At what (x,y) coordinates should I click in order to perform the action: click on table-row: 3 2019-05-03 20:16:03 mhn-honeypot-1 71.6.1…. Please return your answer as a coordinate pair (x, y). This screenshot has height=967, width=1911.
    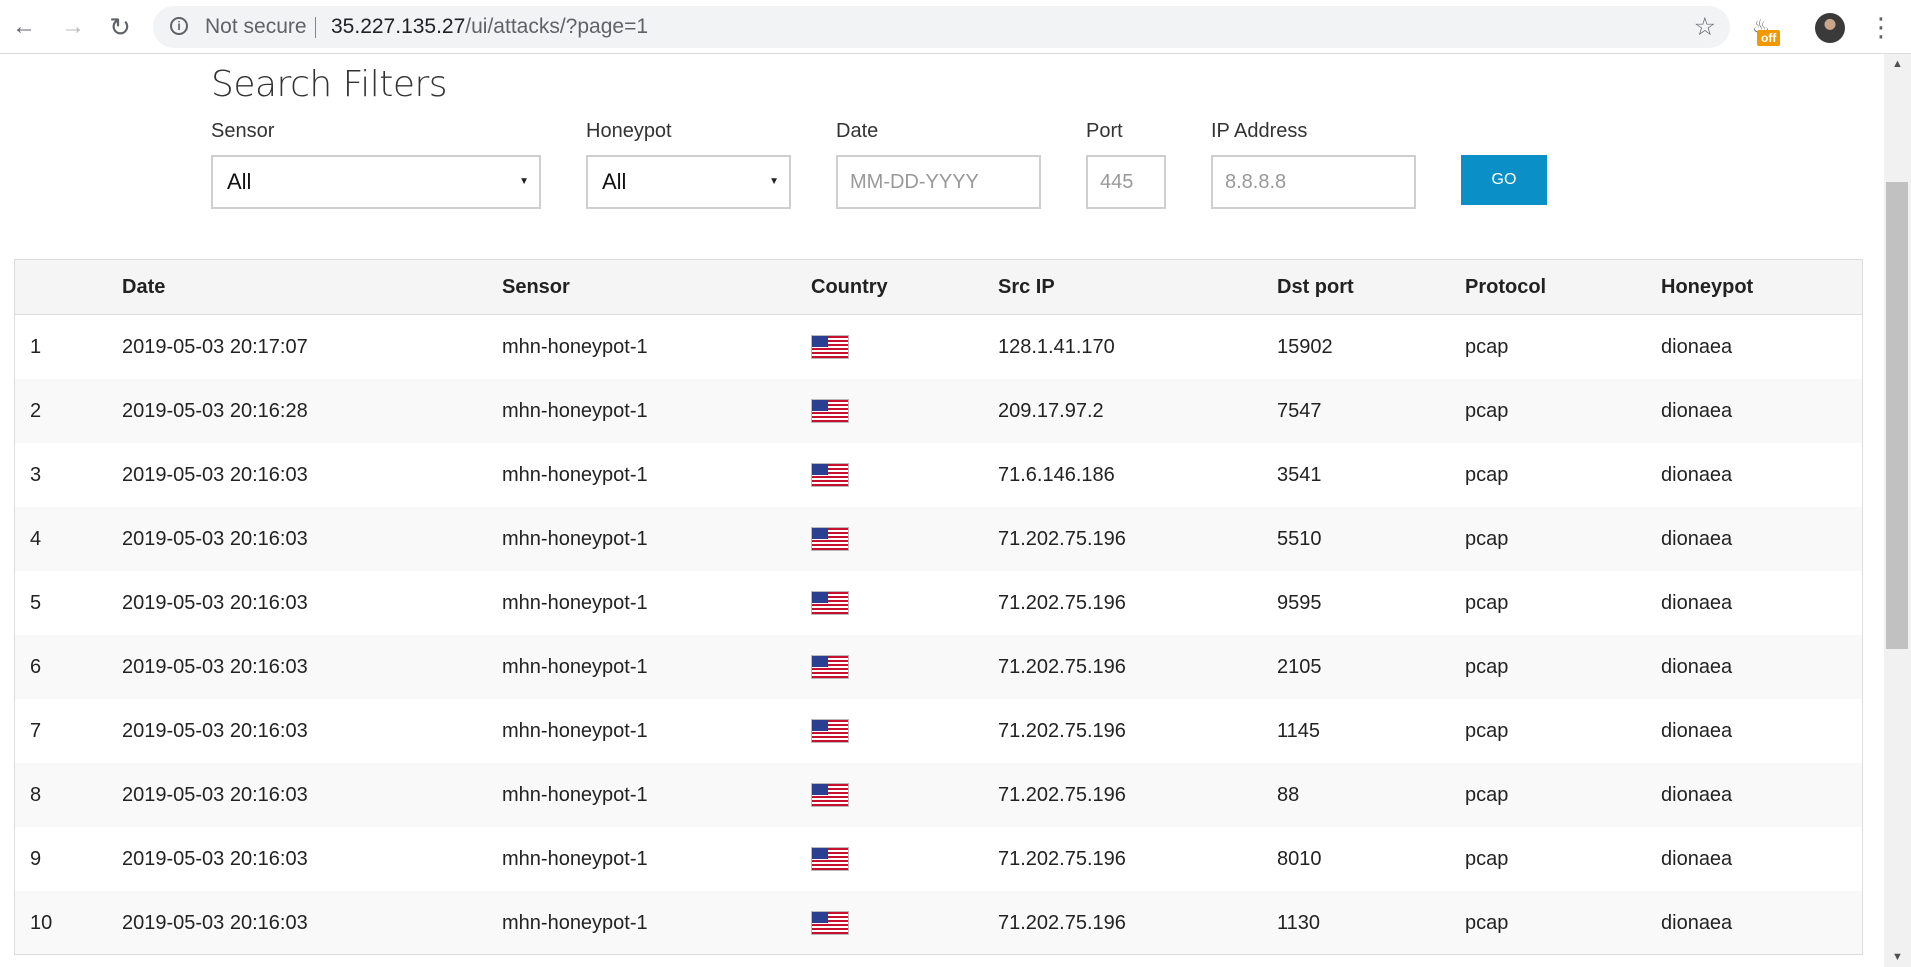
    Looking at the image, I should click on (938, 475).